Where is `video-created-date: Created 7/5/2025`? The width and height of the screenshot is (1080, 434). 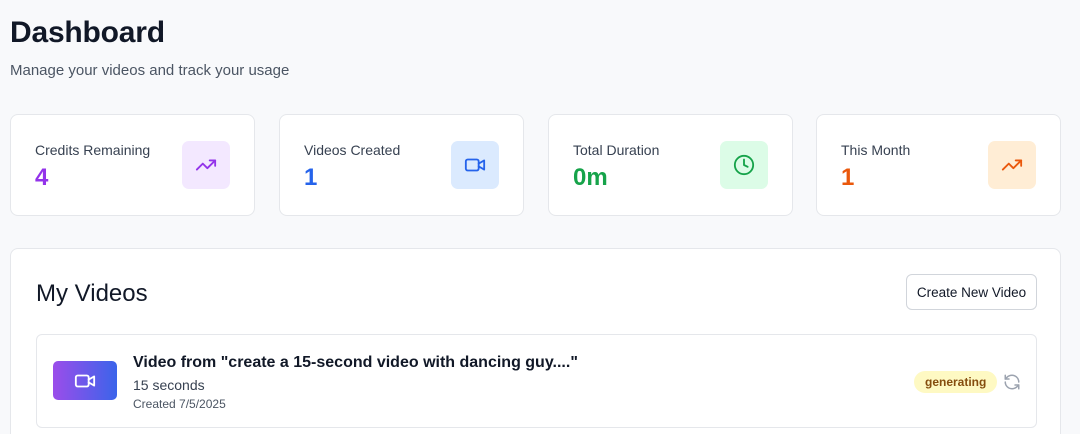
video-created-date: Created 7/5/2025 is located at coordinates (179, 404).